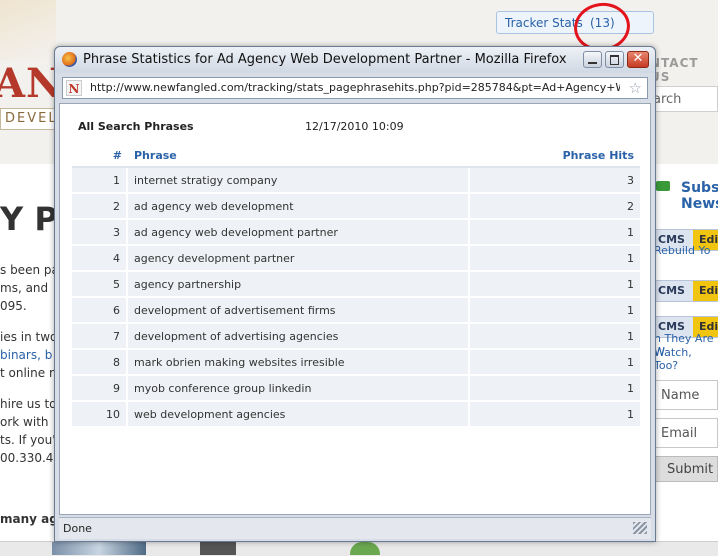 The height and width of the screenshot is (556, 718). What do you see at coordinates (100, 285) in the screenshot?
I see `row-number: 5` at bounding box center [100, 285].